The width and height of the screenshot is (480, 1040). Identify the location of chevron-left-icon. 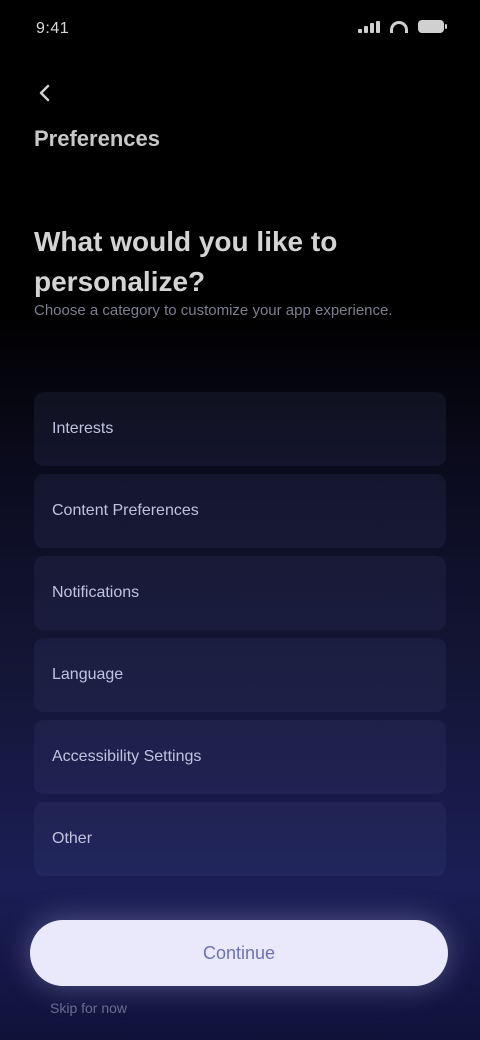
(44, 93).